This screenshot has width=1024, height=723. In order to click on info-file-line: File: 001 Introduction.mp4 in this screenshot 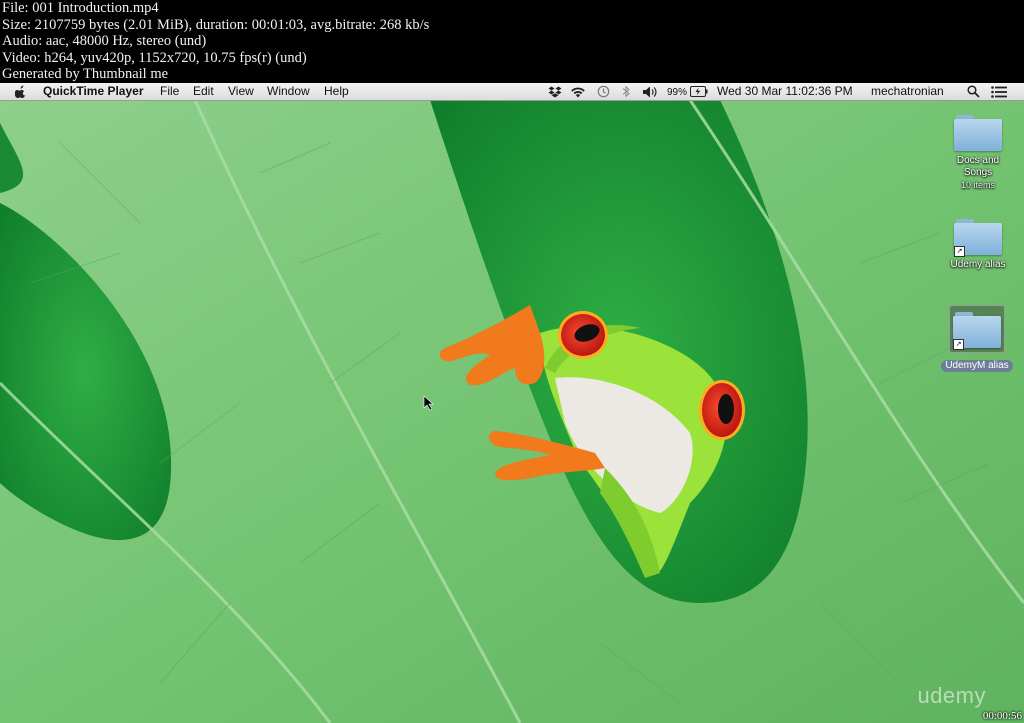, I will do `click(80, 8)`.